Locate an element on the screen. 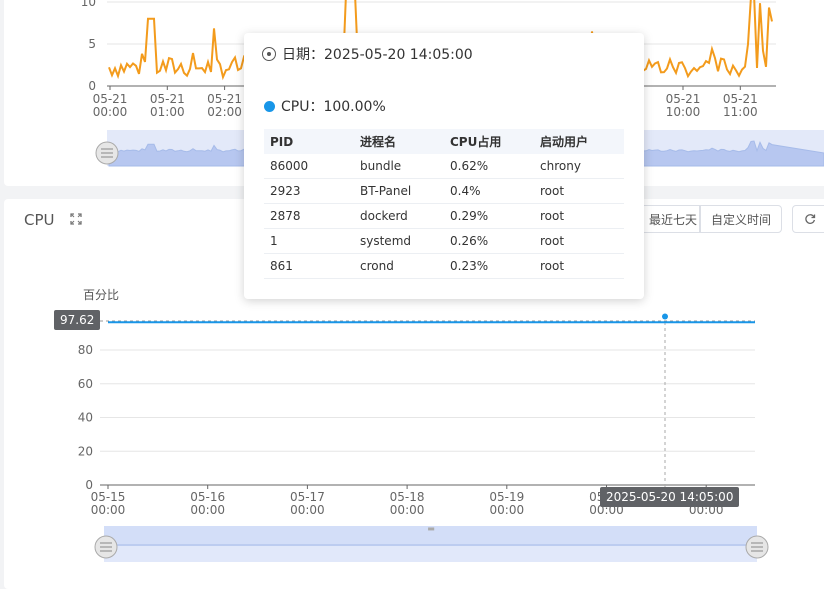  y-tick-label: 40 is located at coordinates (85, 418).